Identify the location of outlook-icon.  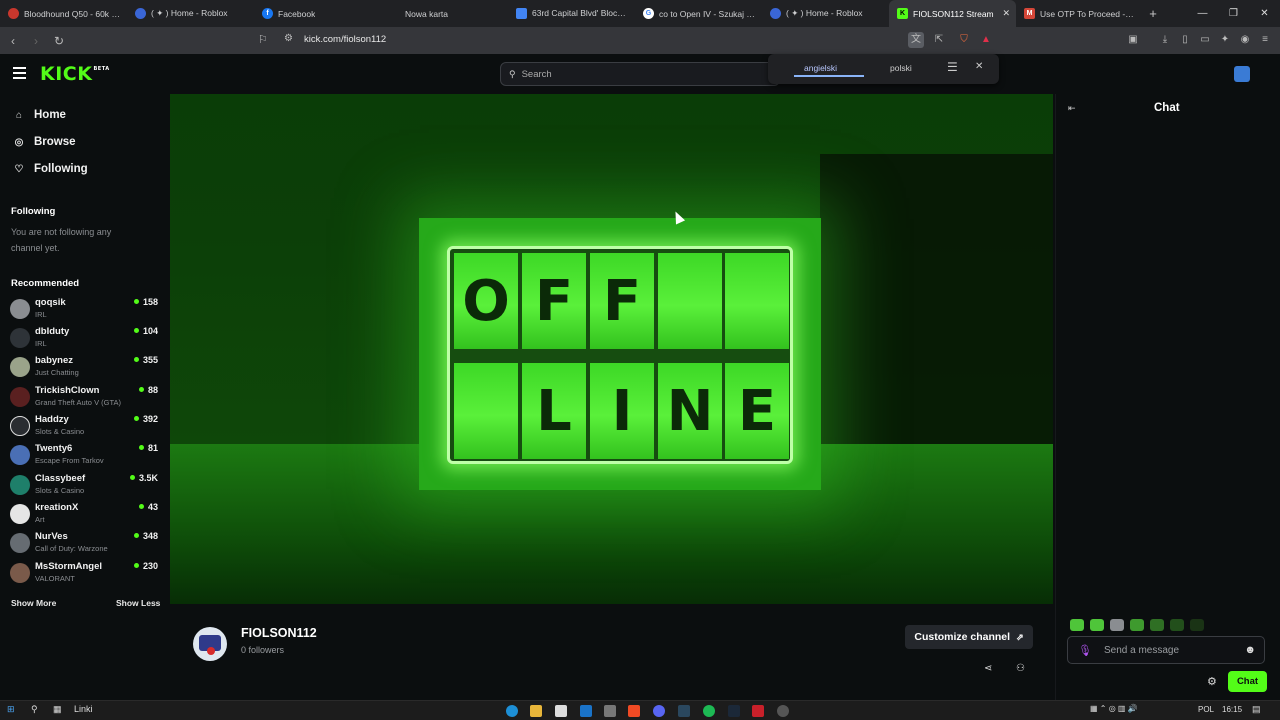
(586, 711).